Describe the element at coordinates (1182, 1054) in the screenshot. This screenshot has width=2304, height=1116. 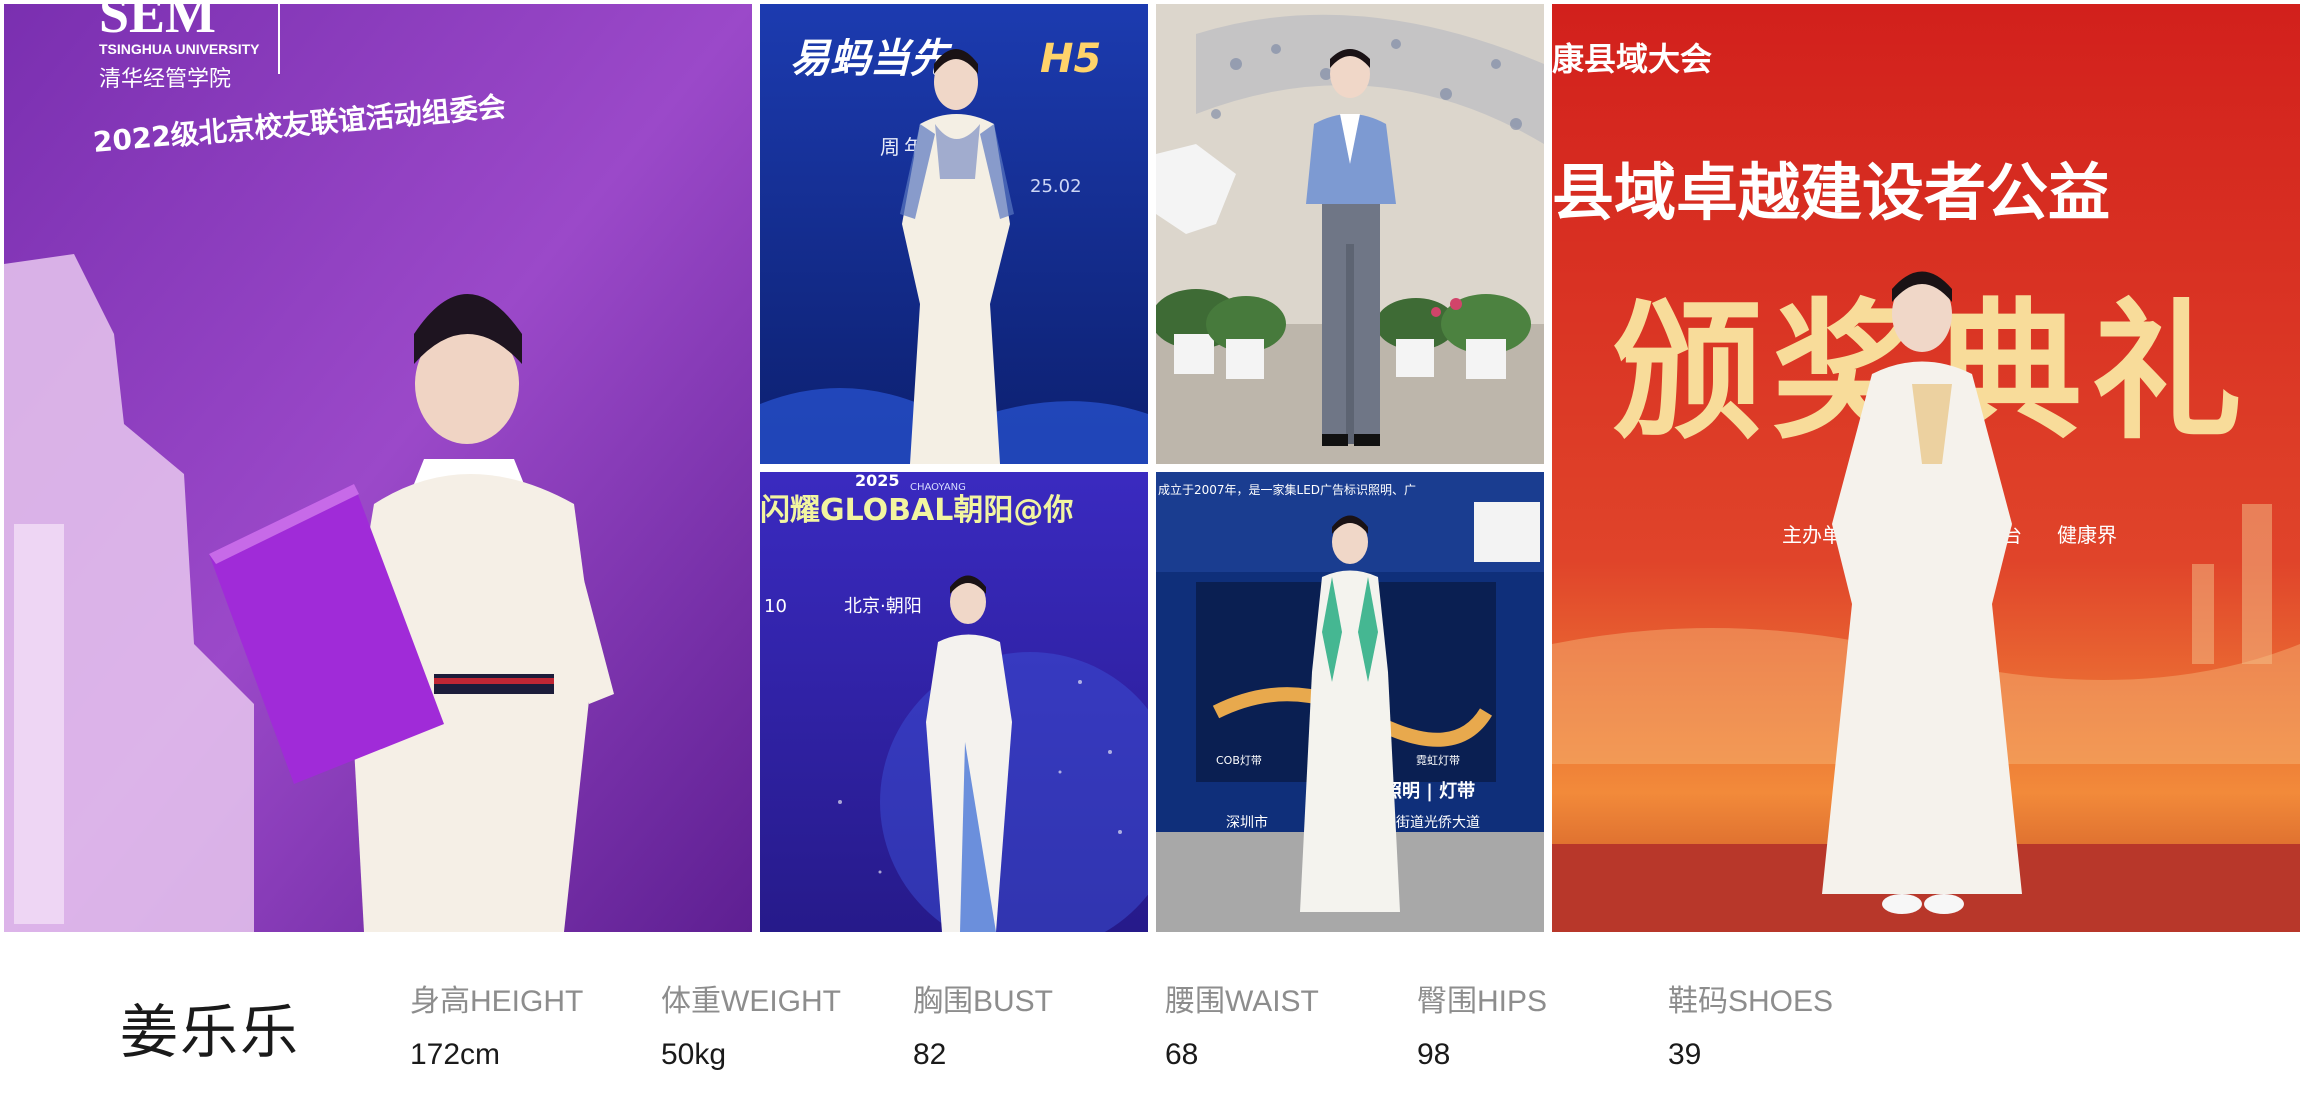
I see `stat-waist-value: 68` at that location.